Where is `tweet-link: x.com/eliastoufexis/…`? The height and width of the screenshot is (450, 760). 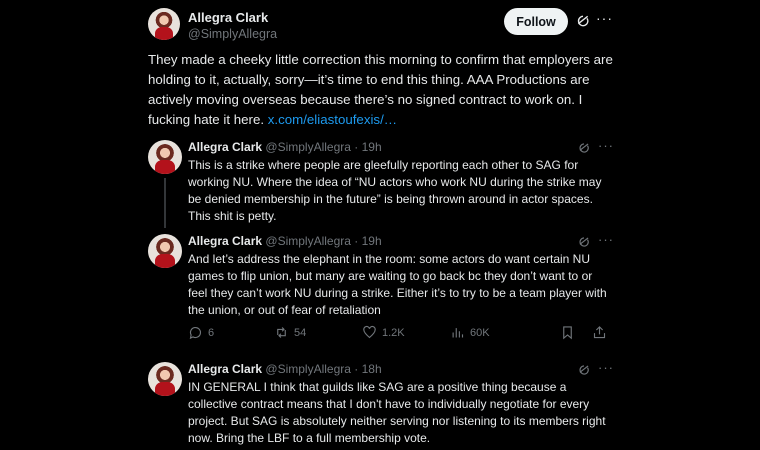 tweet-link: x.com/eliastoufexis/… is located at coordinates (332, 119).